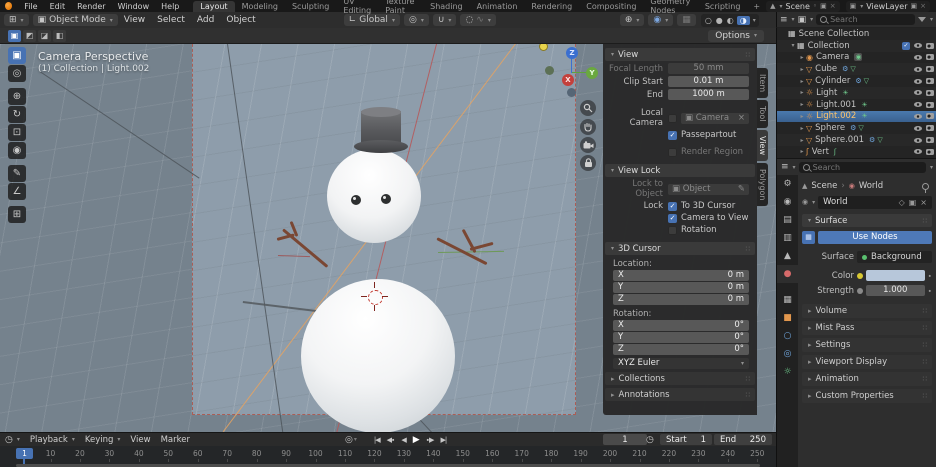 This screenshot has height=467, width=936. What do you see at coordinates (785, 167) in the screenshot?
I see `properties-editor-icon: ≡` at bounding box center [785, 167].